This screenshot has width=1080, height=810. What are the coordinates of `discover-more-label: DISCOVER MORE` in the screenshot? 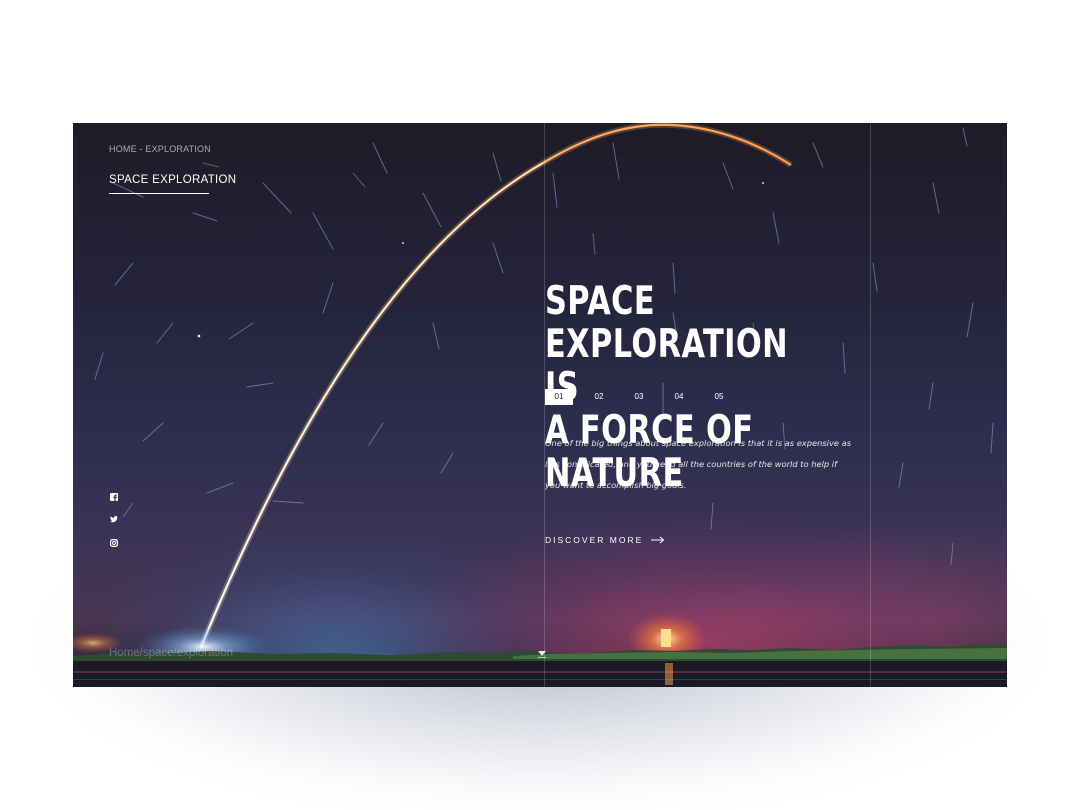 It's located at (594, 540).